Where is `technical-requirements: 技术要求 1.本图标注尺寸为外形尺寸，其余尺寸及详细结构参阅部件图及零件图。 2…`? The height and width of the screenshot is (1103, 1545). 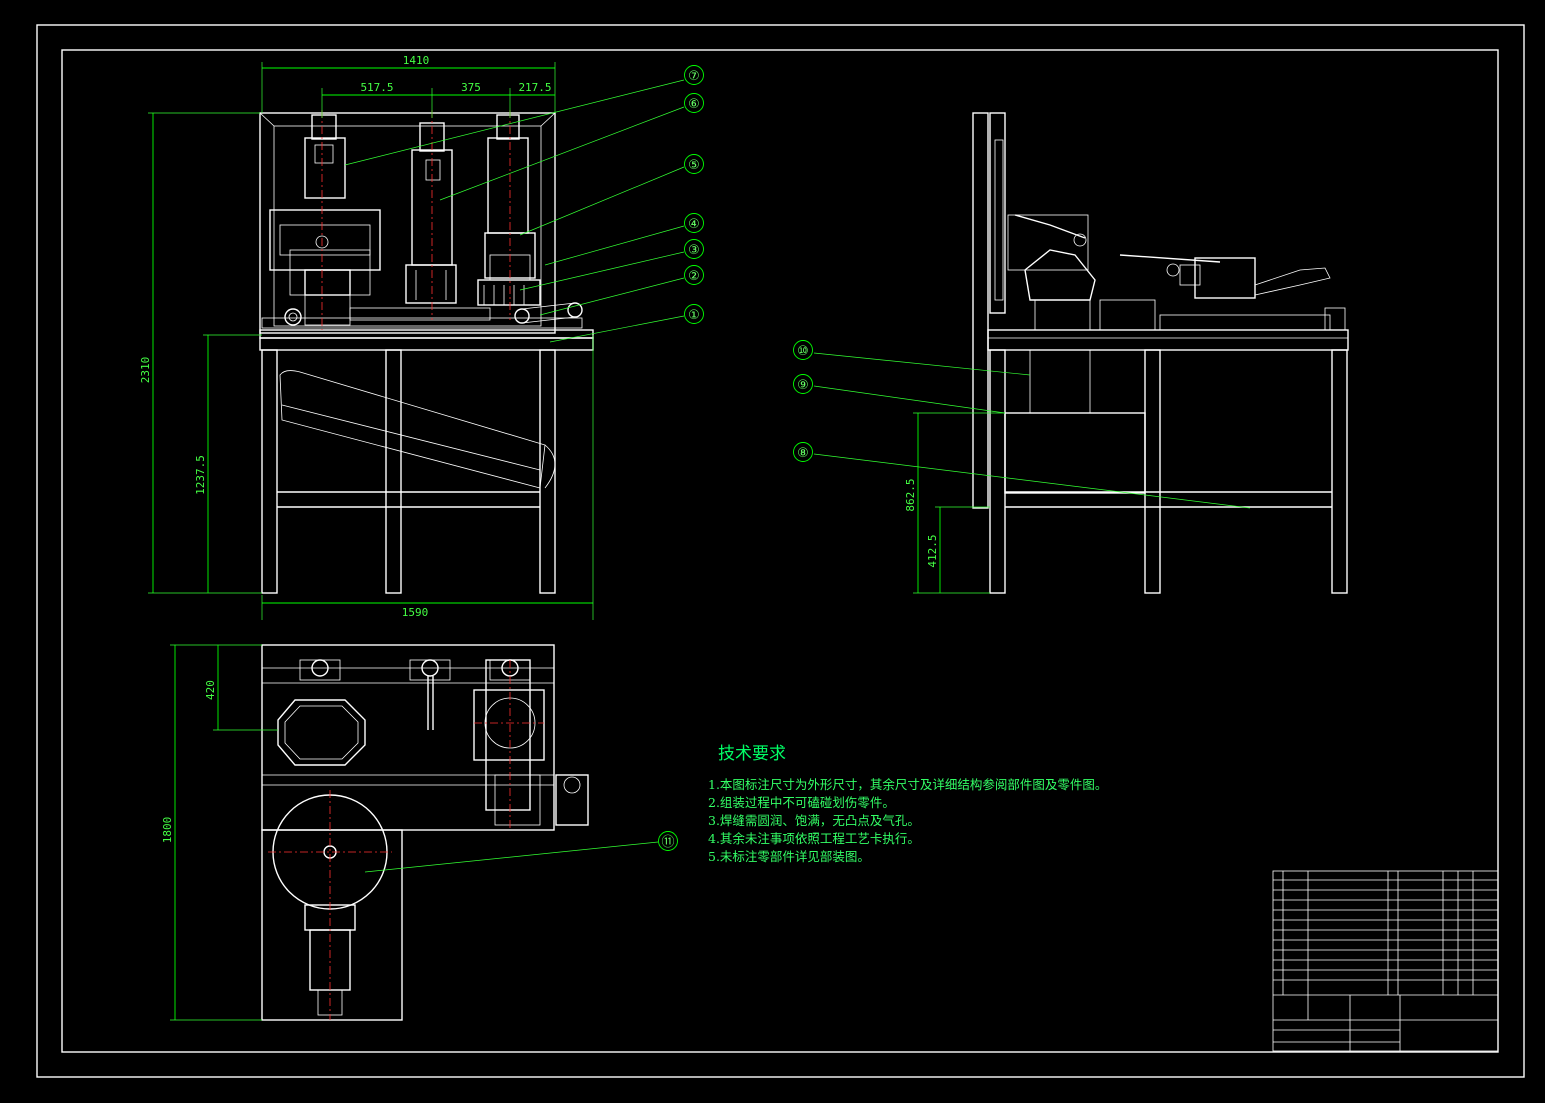 technical-requirements: 技术要求 1.本图标注尺寸为外形尺寸，其余尺寸及详细结构参阅部件图及零件图。 2… is located at coordinates (907, 804).